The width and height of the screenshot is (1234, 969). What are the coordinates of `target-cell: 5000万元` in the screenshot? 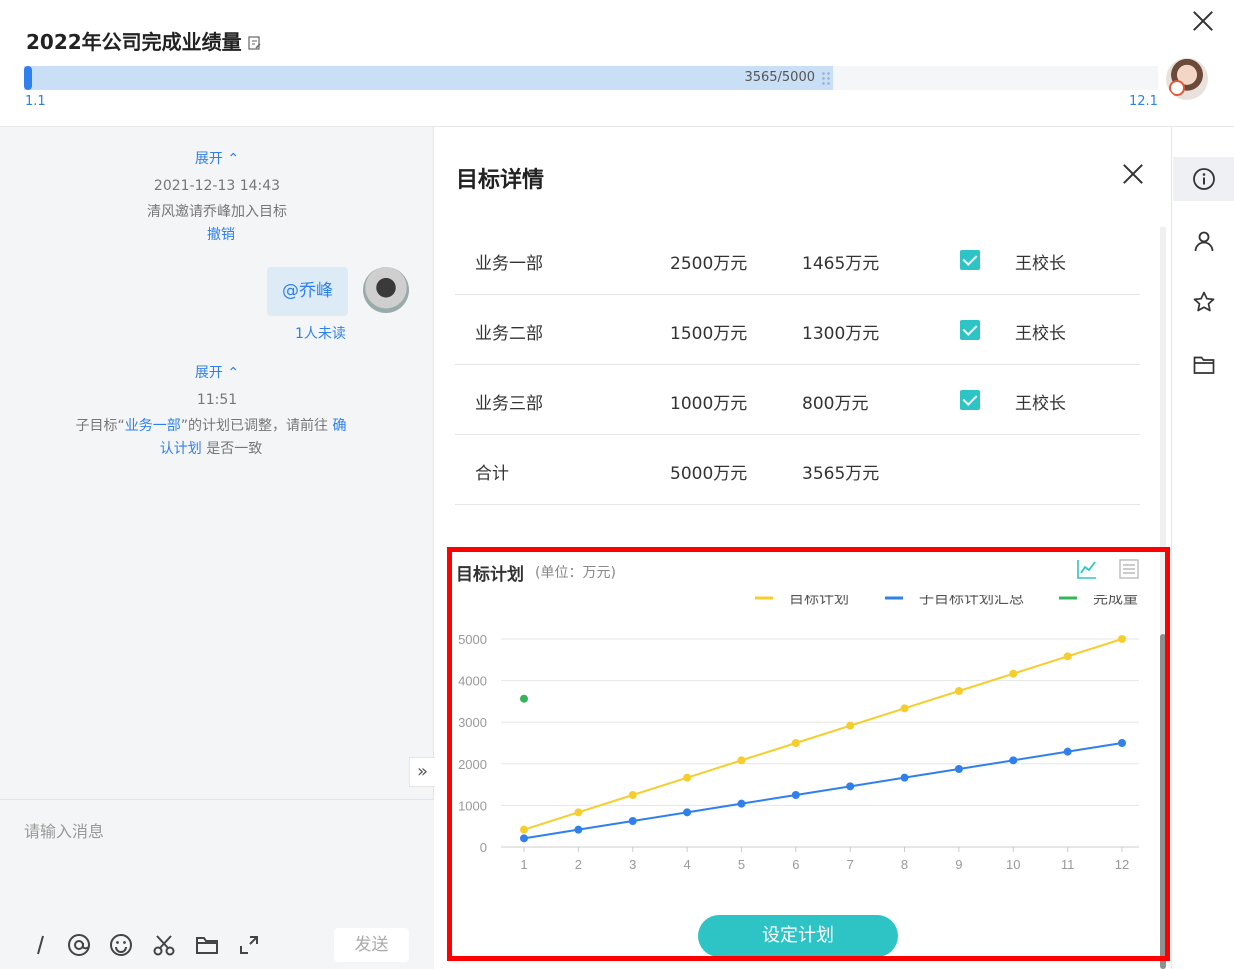 It's located at (709, 474).